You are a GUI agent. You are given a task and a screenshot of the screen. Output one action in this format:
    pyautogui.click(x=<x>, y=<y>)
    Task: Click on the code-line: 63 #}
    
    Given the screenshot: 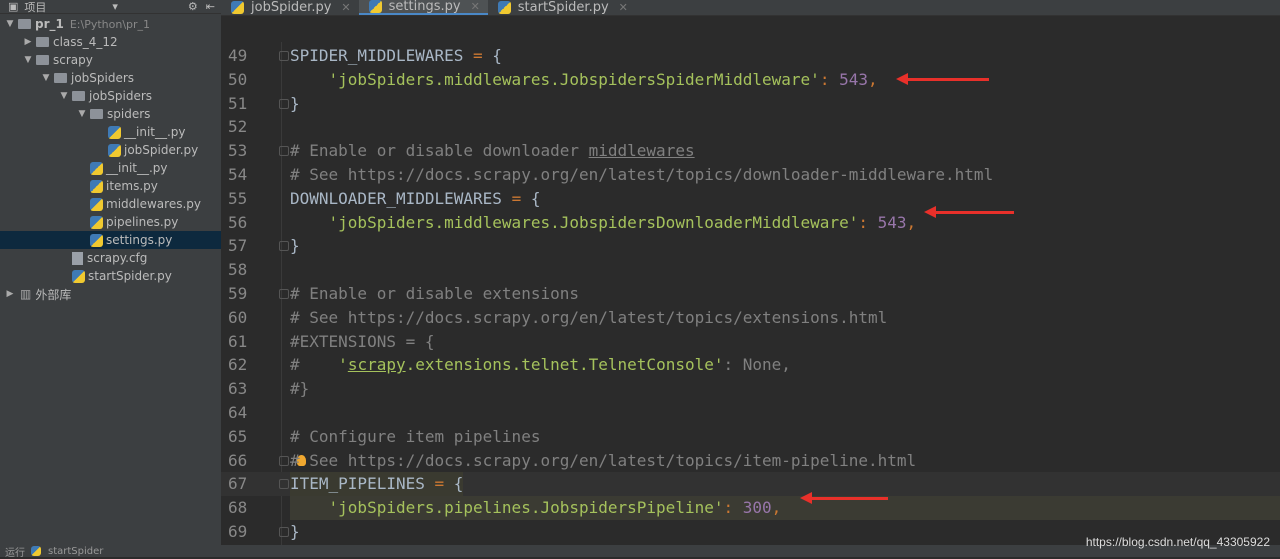 What is the action you would take?
    pyautogui.click(x=750, y=389)
    